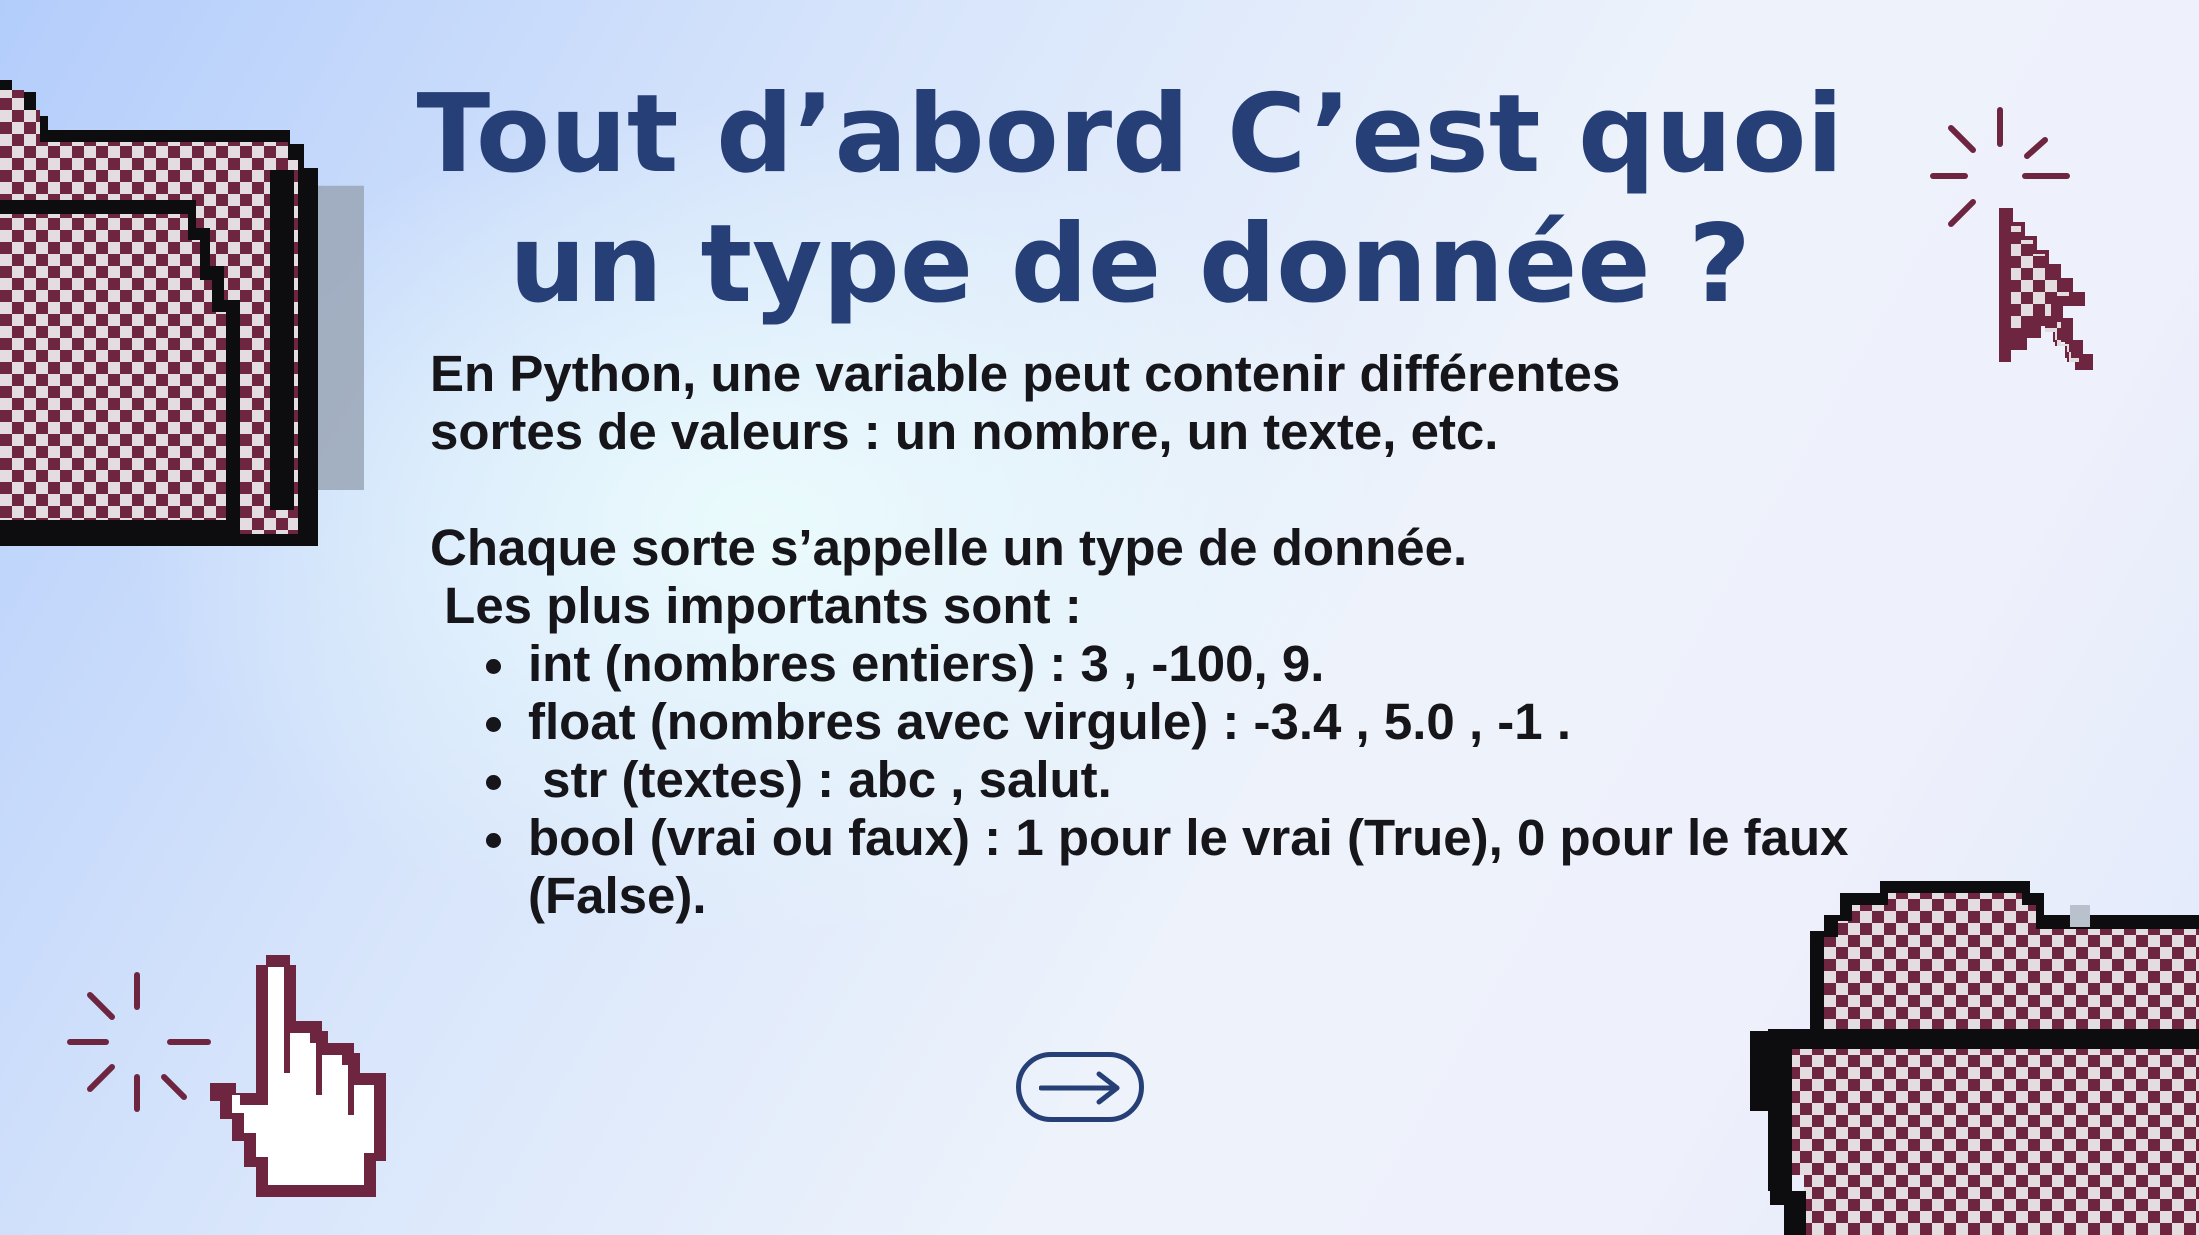 This screenshot has width=2199, height=1235. Describe the element at coordinates (1130, 134) in the screenshot. I see `title-line-1: Tout d’abord C’est quoi` at that location.